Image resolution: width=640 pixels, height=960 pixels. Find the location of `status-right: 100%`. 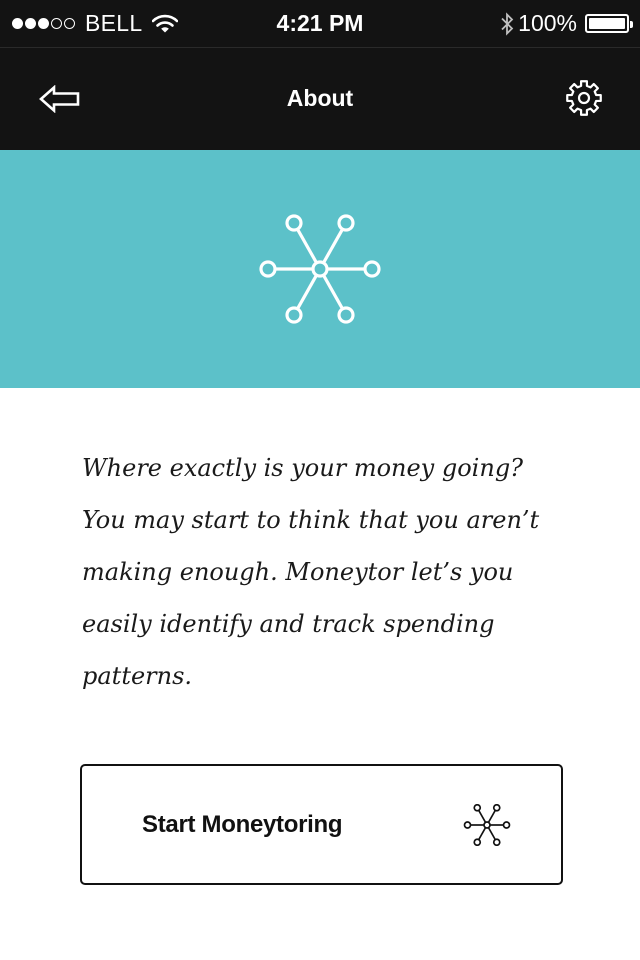

status-right: 100% is located at coordinates (566, 23).